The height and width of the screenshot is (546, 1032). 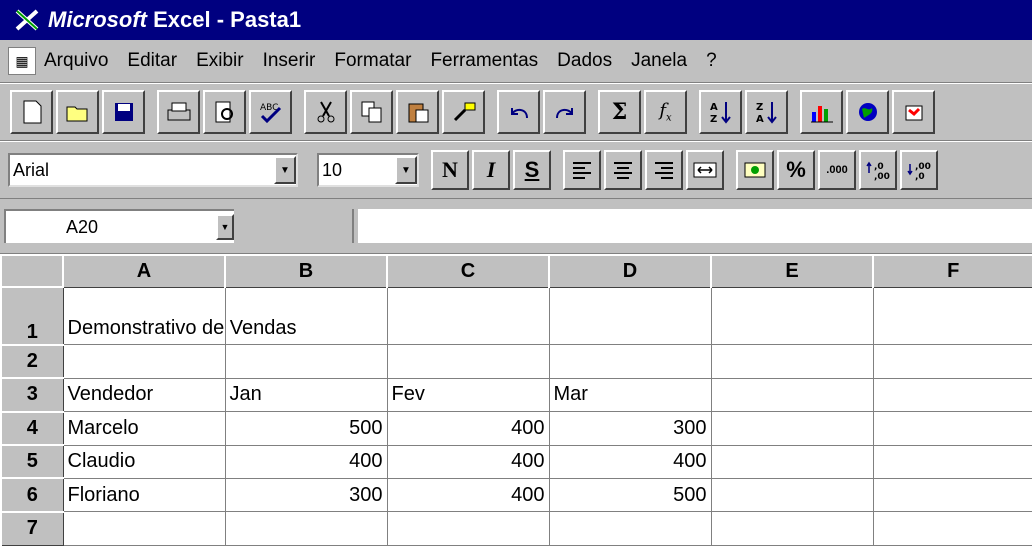 I want to click on spelling-icon: ABC, so click(x=270, y=112).